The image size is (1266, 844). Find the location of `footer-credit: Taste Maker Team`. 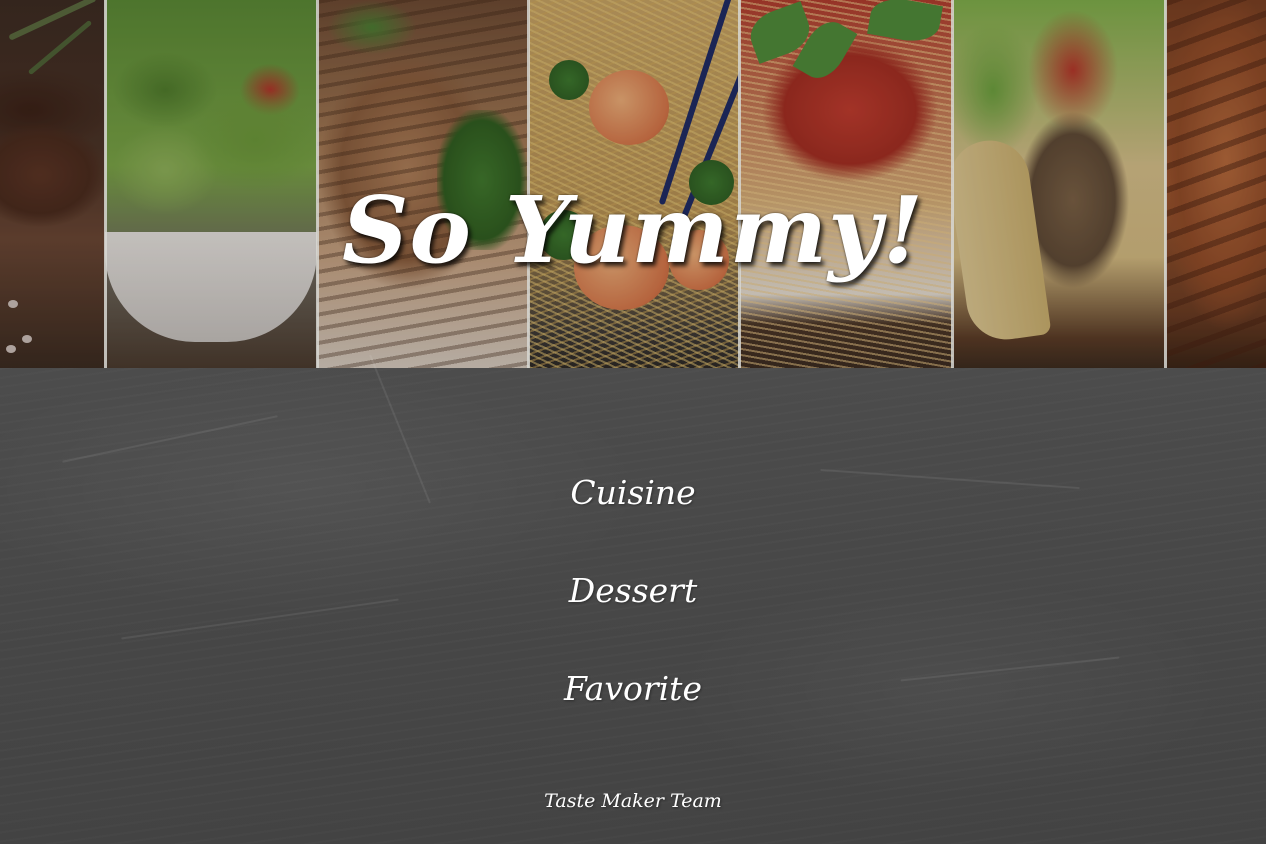

footer-credit: Taste Maker Team is located at coordinates (633, 801).